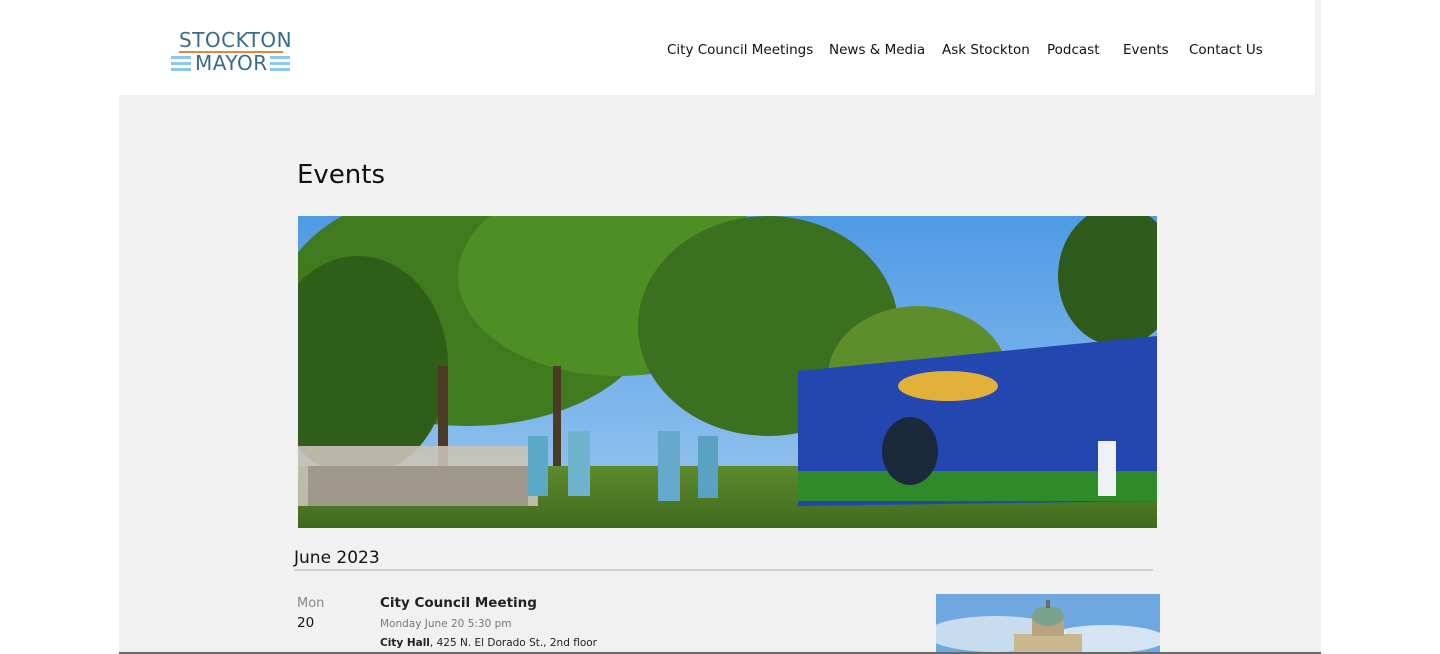 Image resolution: width=1440 pixels, height=654 pixels. Describe the element at coordinates (306, 623) in the screenshot. I see `event-day: 20` at that location.